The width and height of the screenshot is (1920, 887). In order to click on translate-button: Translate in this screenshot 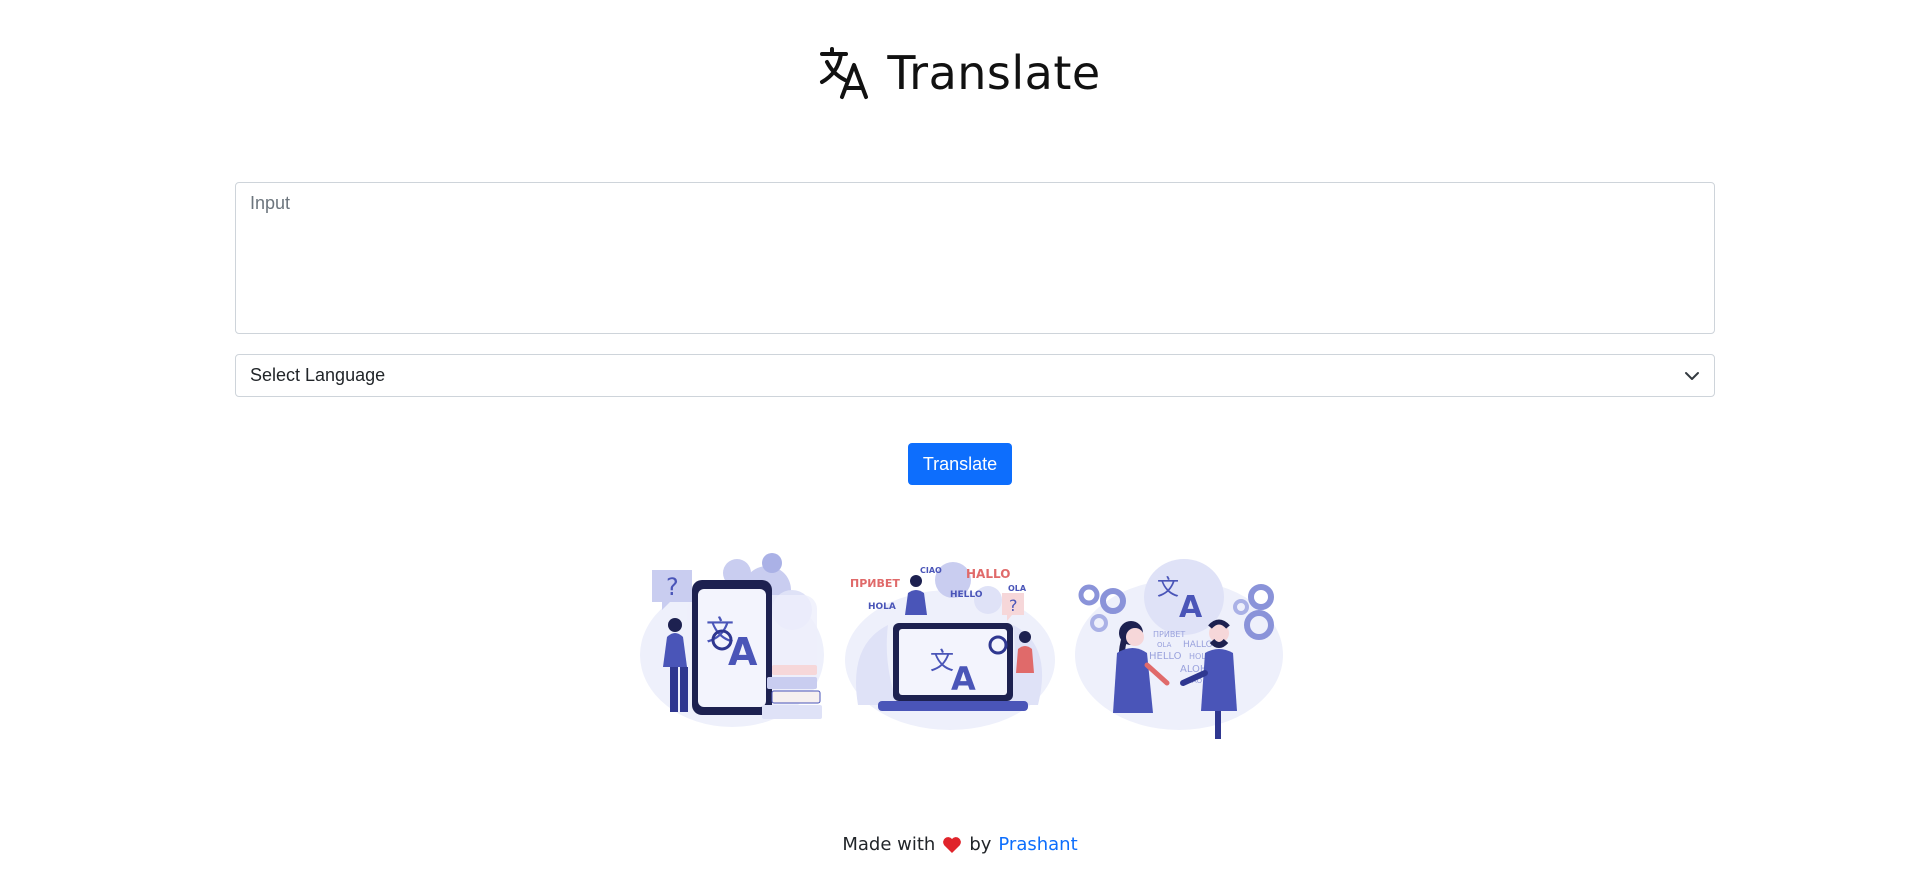, I will do `click(960, 464)`.